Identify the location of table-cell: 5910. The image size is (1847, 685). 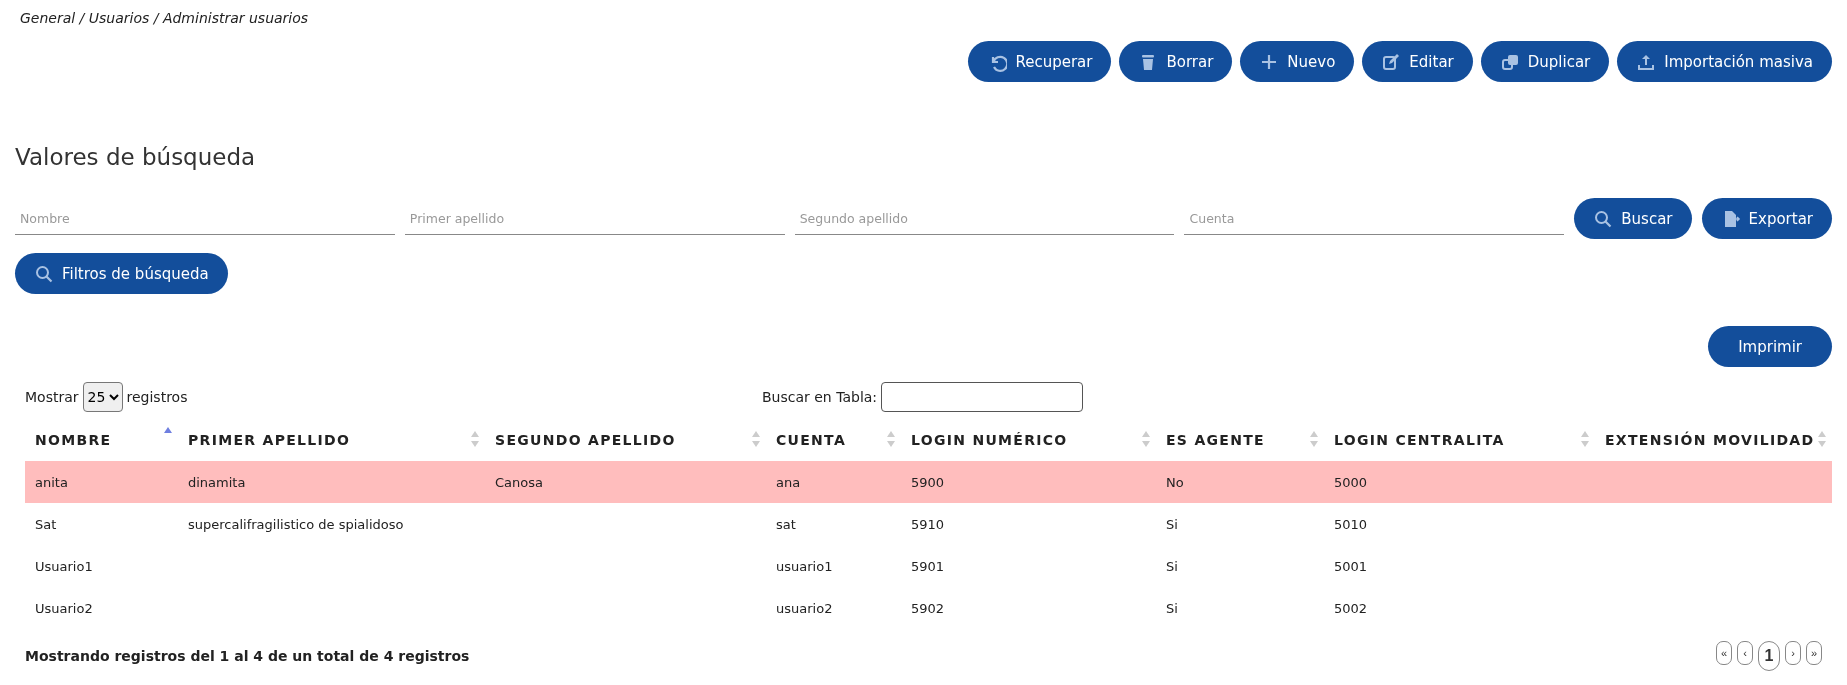
(928, 524).